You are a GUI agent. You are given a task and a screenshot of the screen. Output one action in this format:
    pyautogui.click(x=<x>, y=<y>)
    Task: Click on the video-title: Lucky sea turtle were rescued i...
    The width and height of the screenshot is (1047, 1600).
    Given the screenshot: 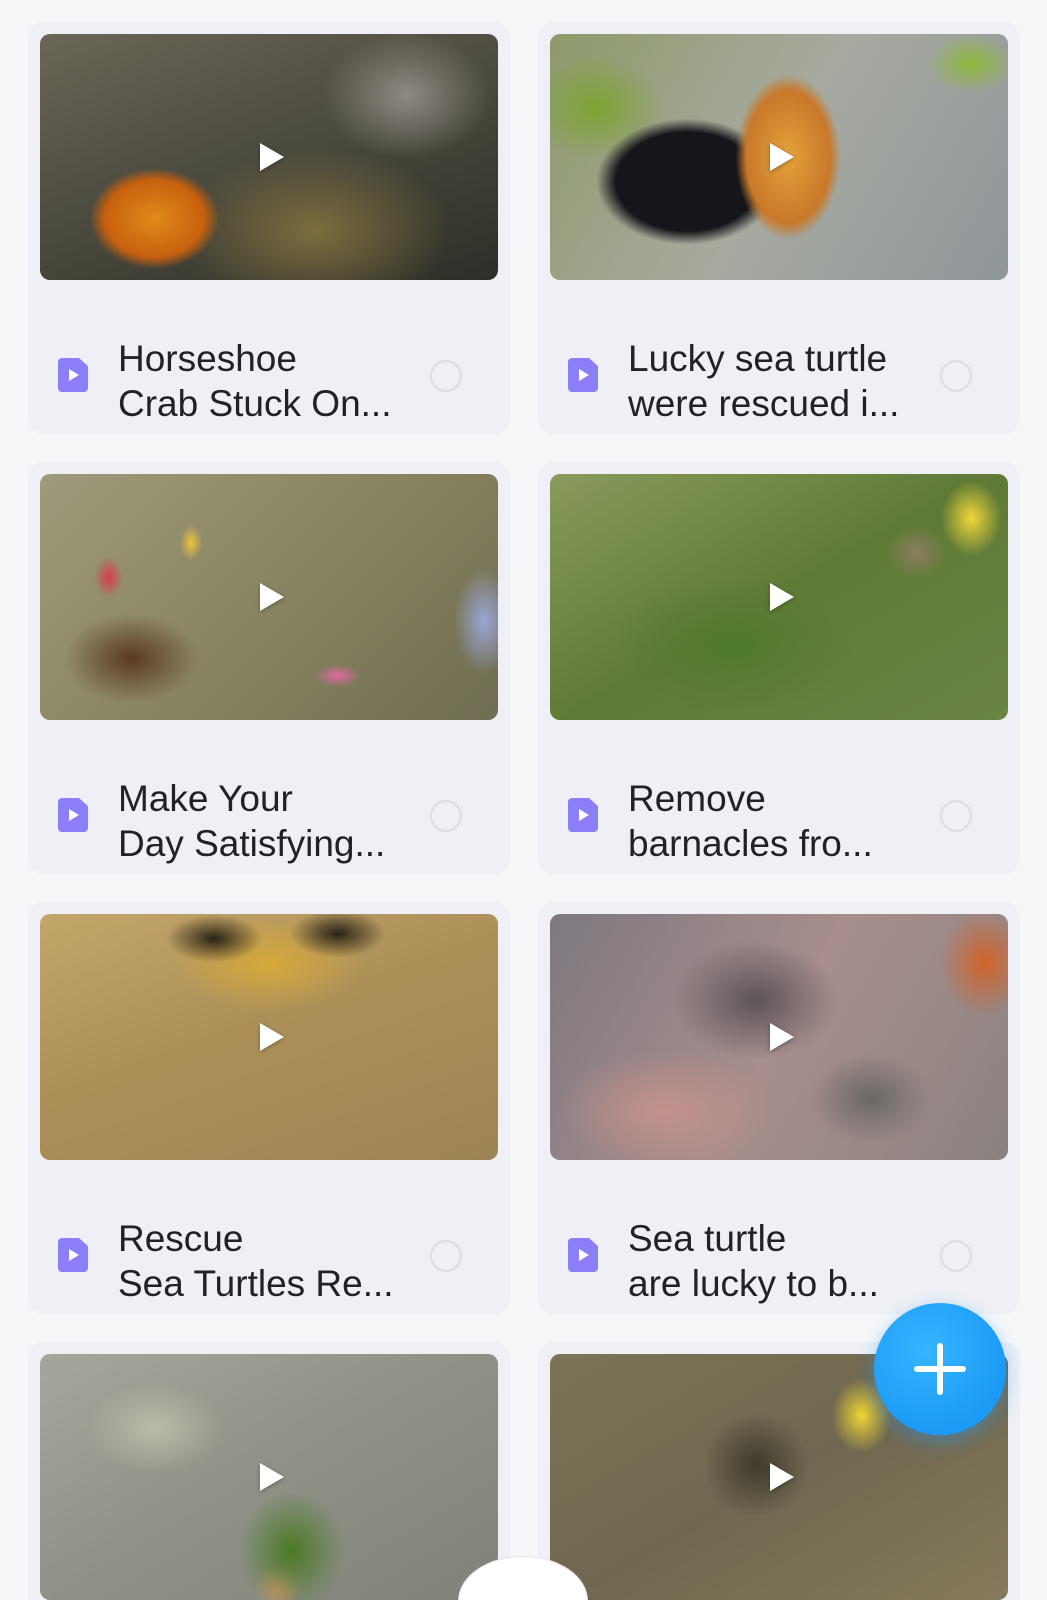 What is the action you would take?
    pyautogui.click(x=764, y=381)
    